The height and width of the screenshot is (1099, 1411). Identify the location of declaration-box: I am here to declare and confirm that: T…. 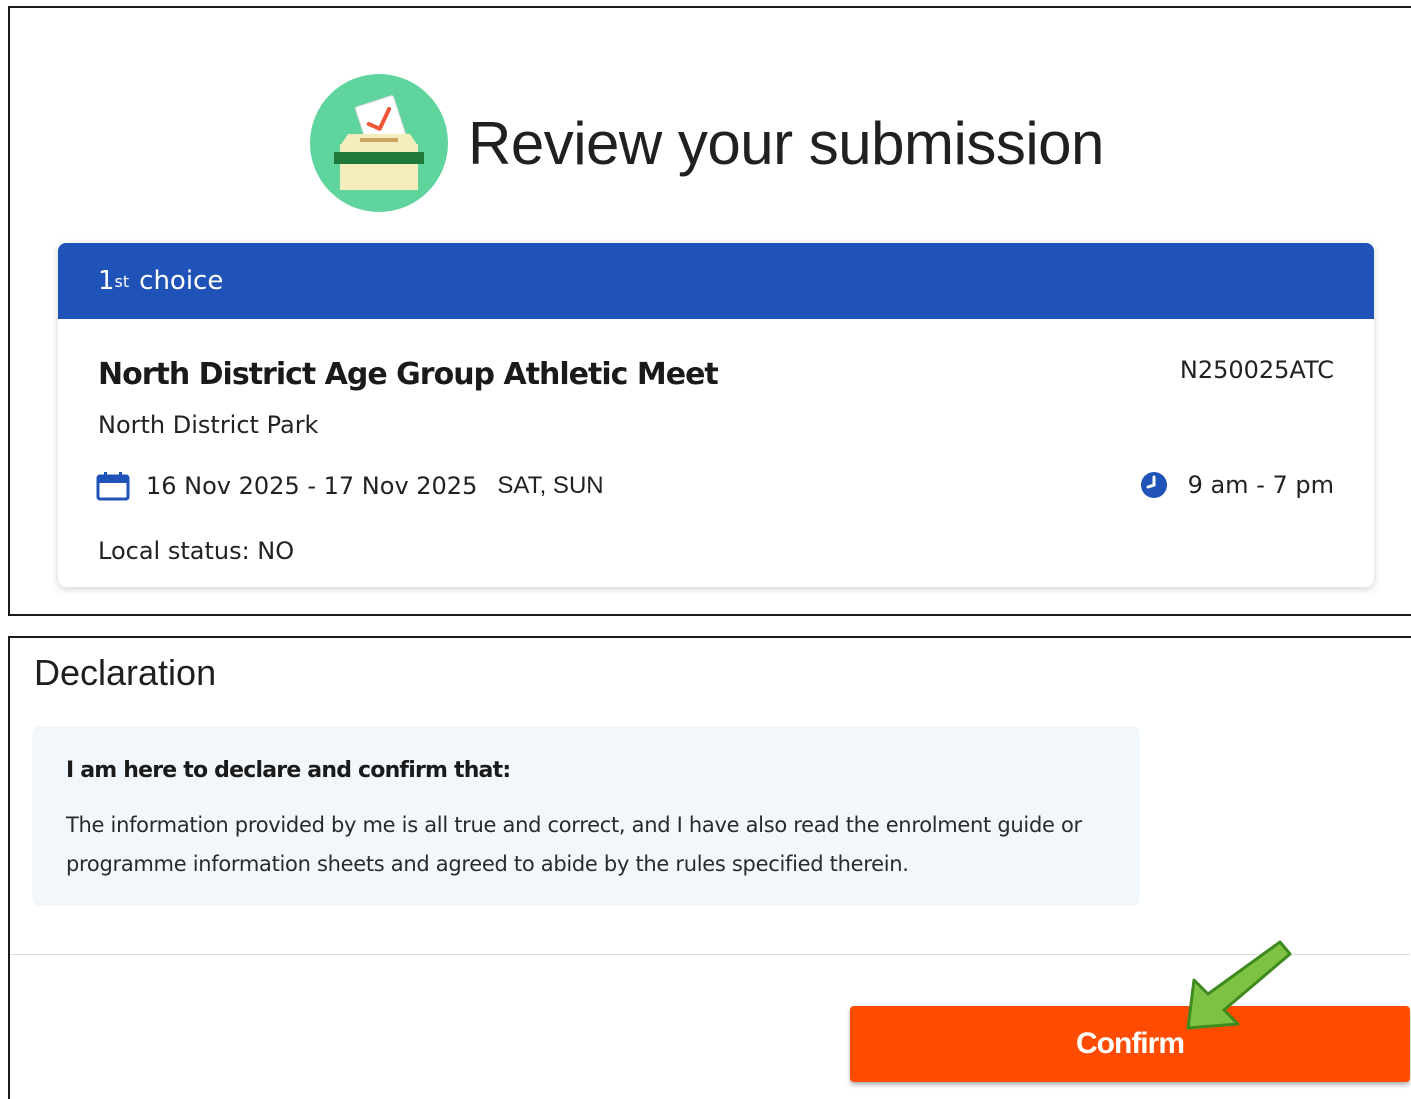
(586, 816).